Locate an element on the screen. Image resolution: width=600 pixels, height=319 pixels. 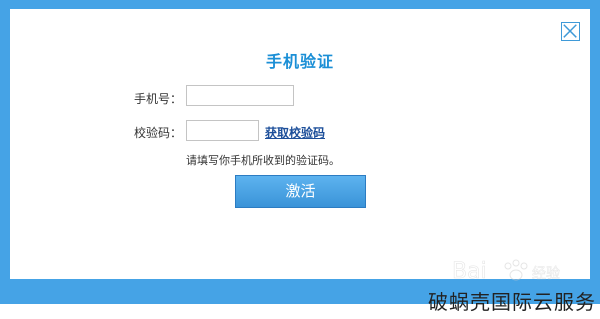
hint-text: 请填写你手机所收到的验证码。 is located at coordinates (263, 160).